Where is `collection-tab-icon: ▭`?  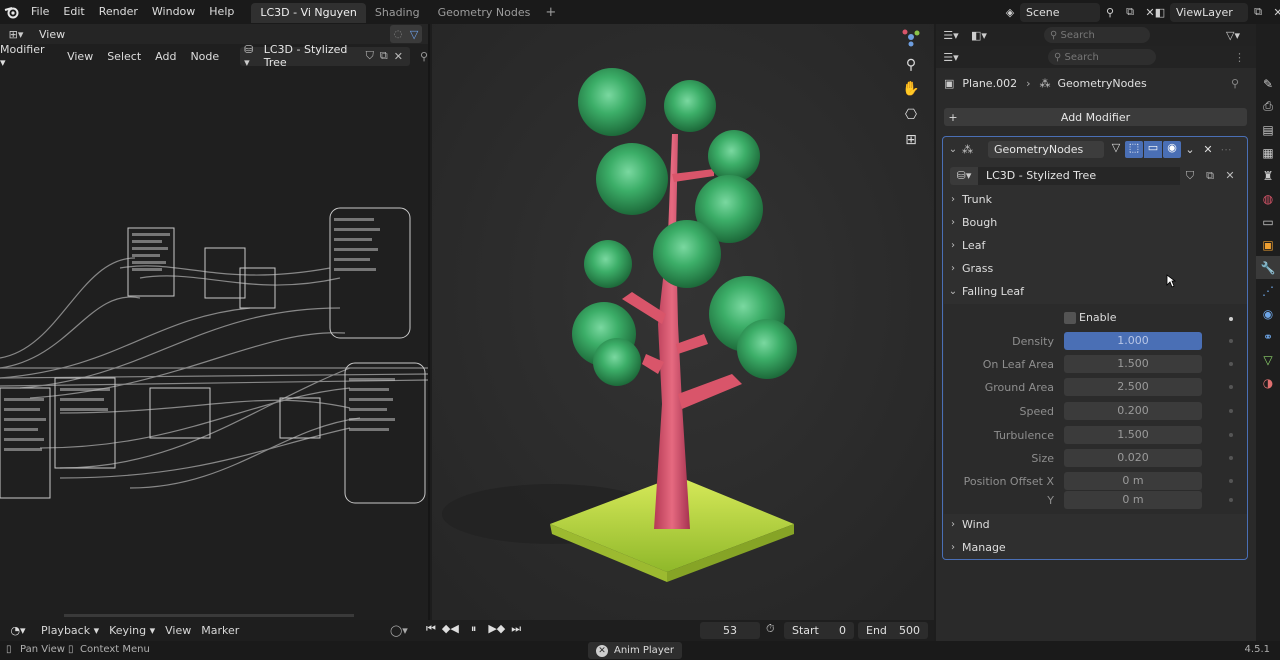
collection-tab-icon: ▭ is located at coordinates (1268, 221).